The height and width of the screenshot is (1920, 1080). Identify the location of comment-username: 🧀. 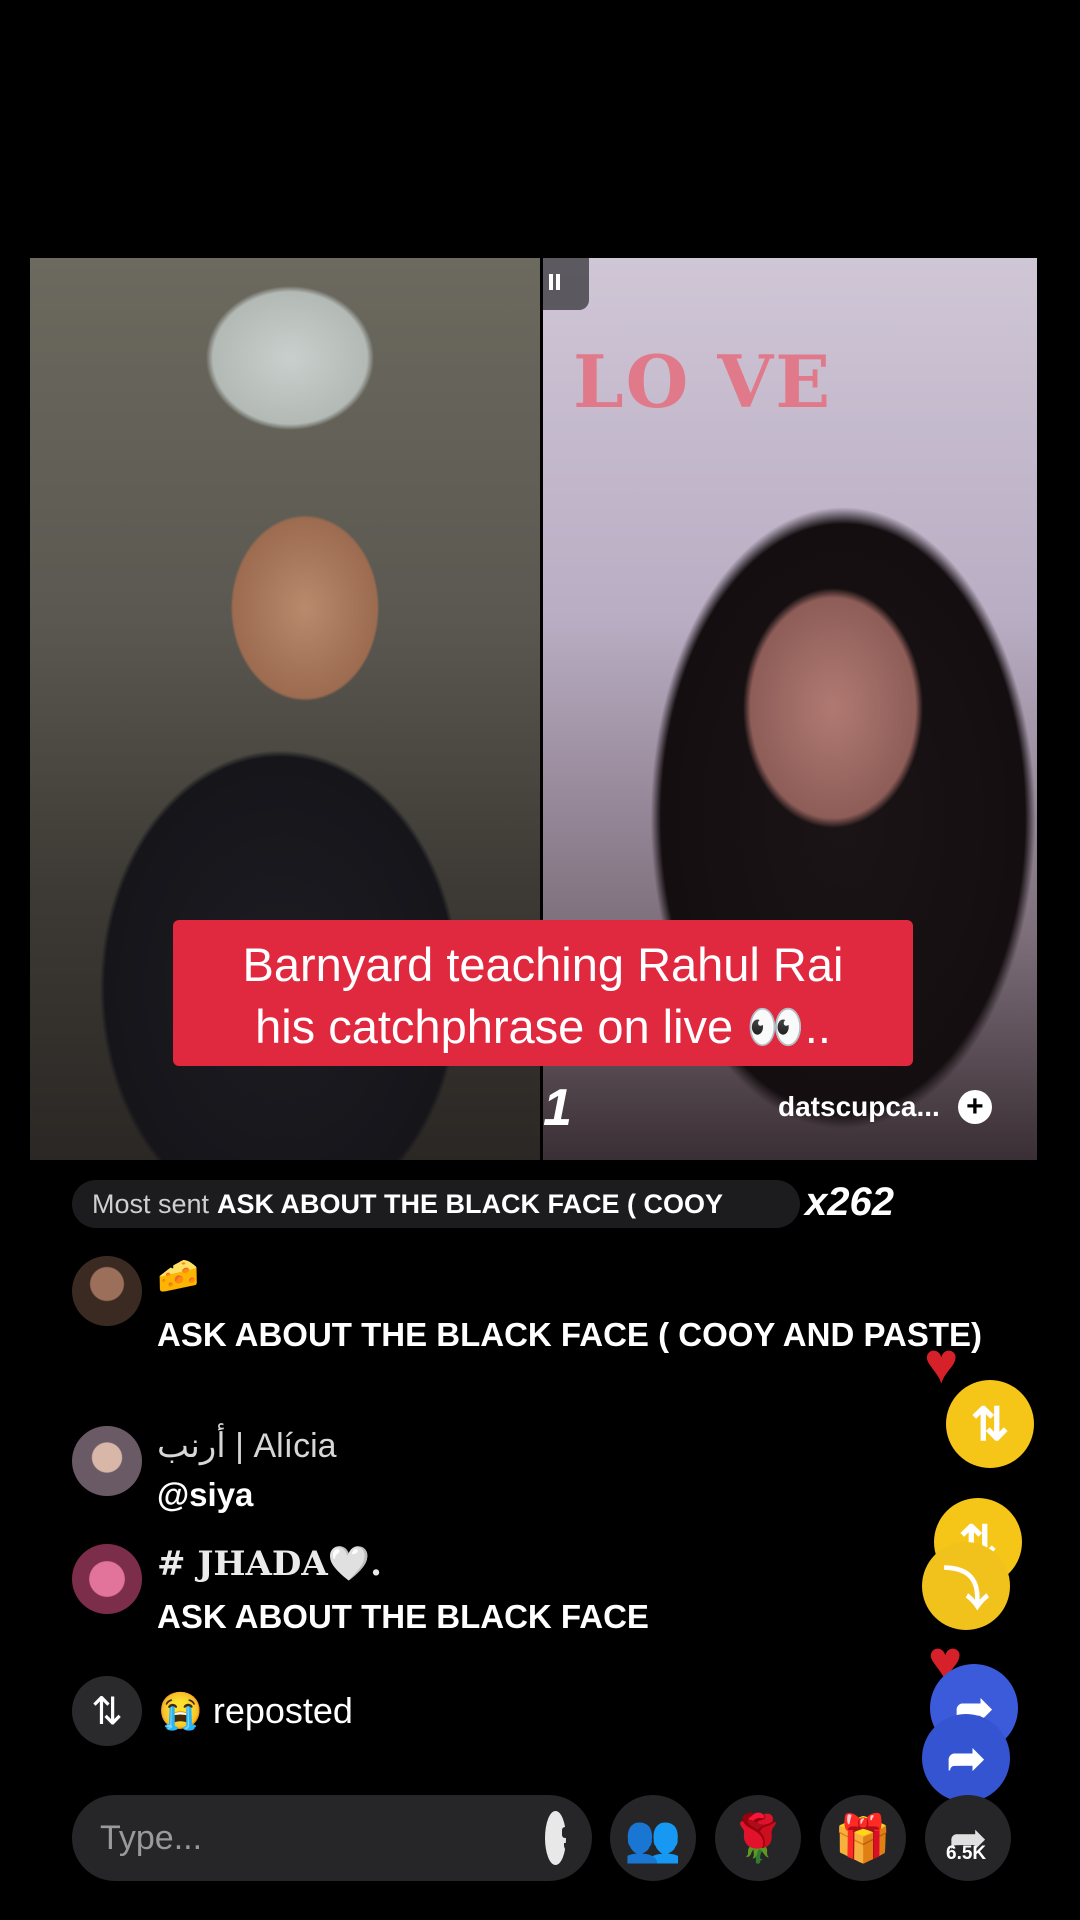
(178, 1276).